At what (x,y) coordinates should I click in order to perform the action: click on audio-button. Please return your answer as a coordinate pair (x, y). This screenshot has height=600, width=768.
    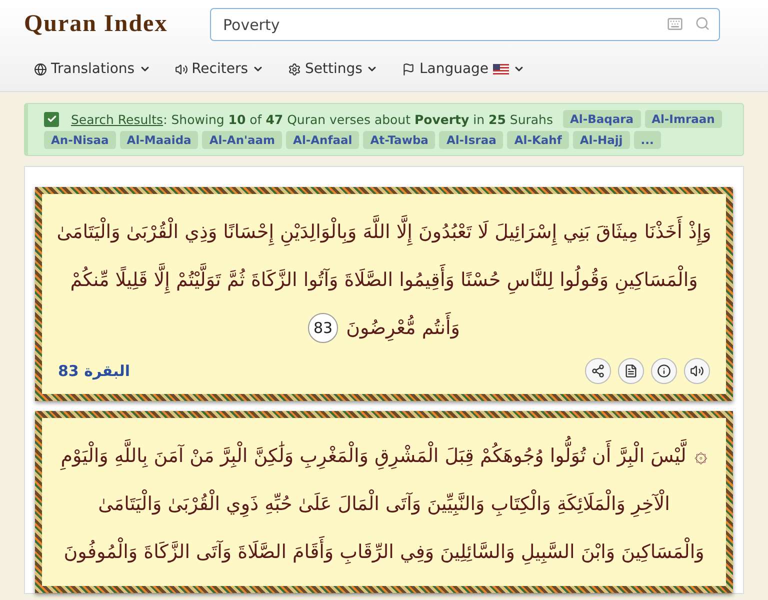
    Looking at the image, I should click on (697, 371).